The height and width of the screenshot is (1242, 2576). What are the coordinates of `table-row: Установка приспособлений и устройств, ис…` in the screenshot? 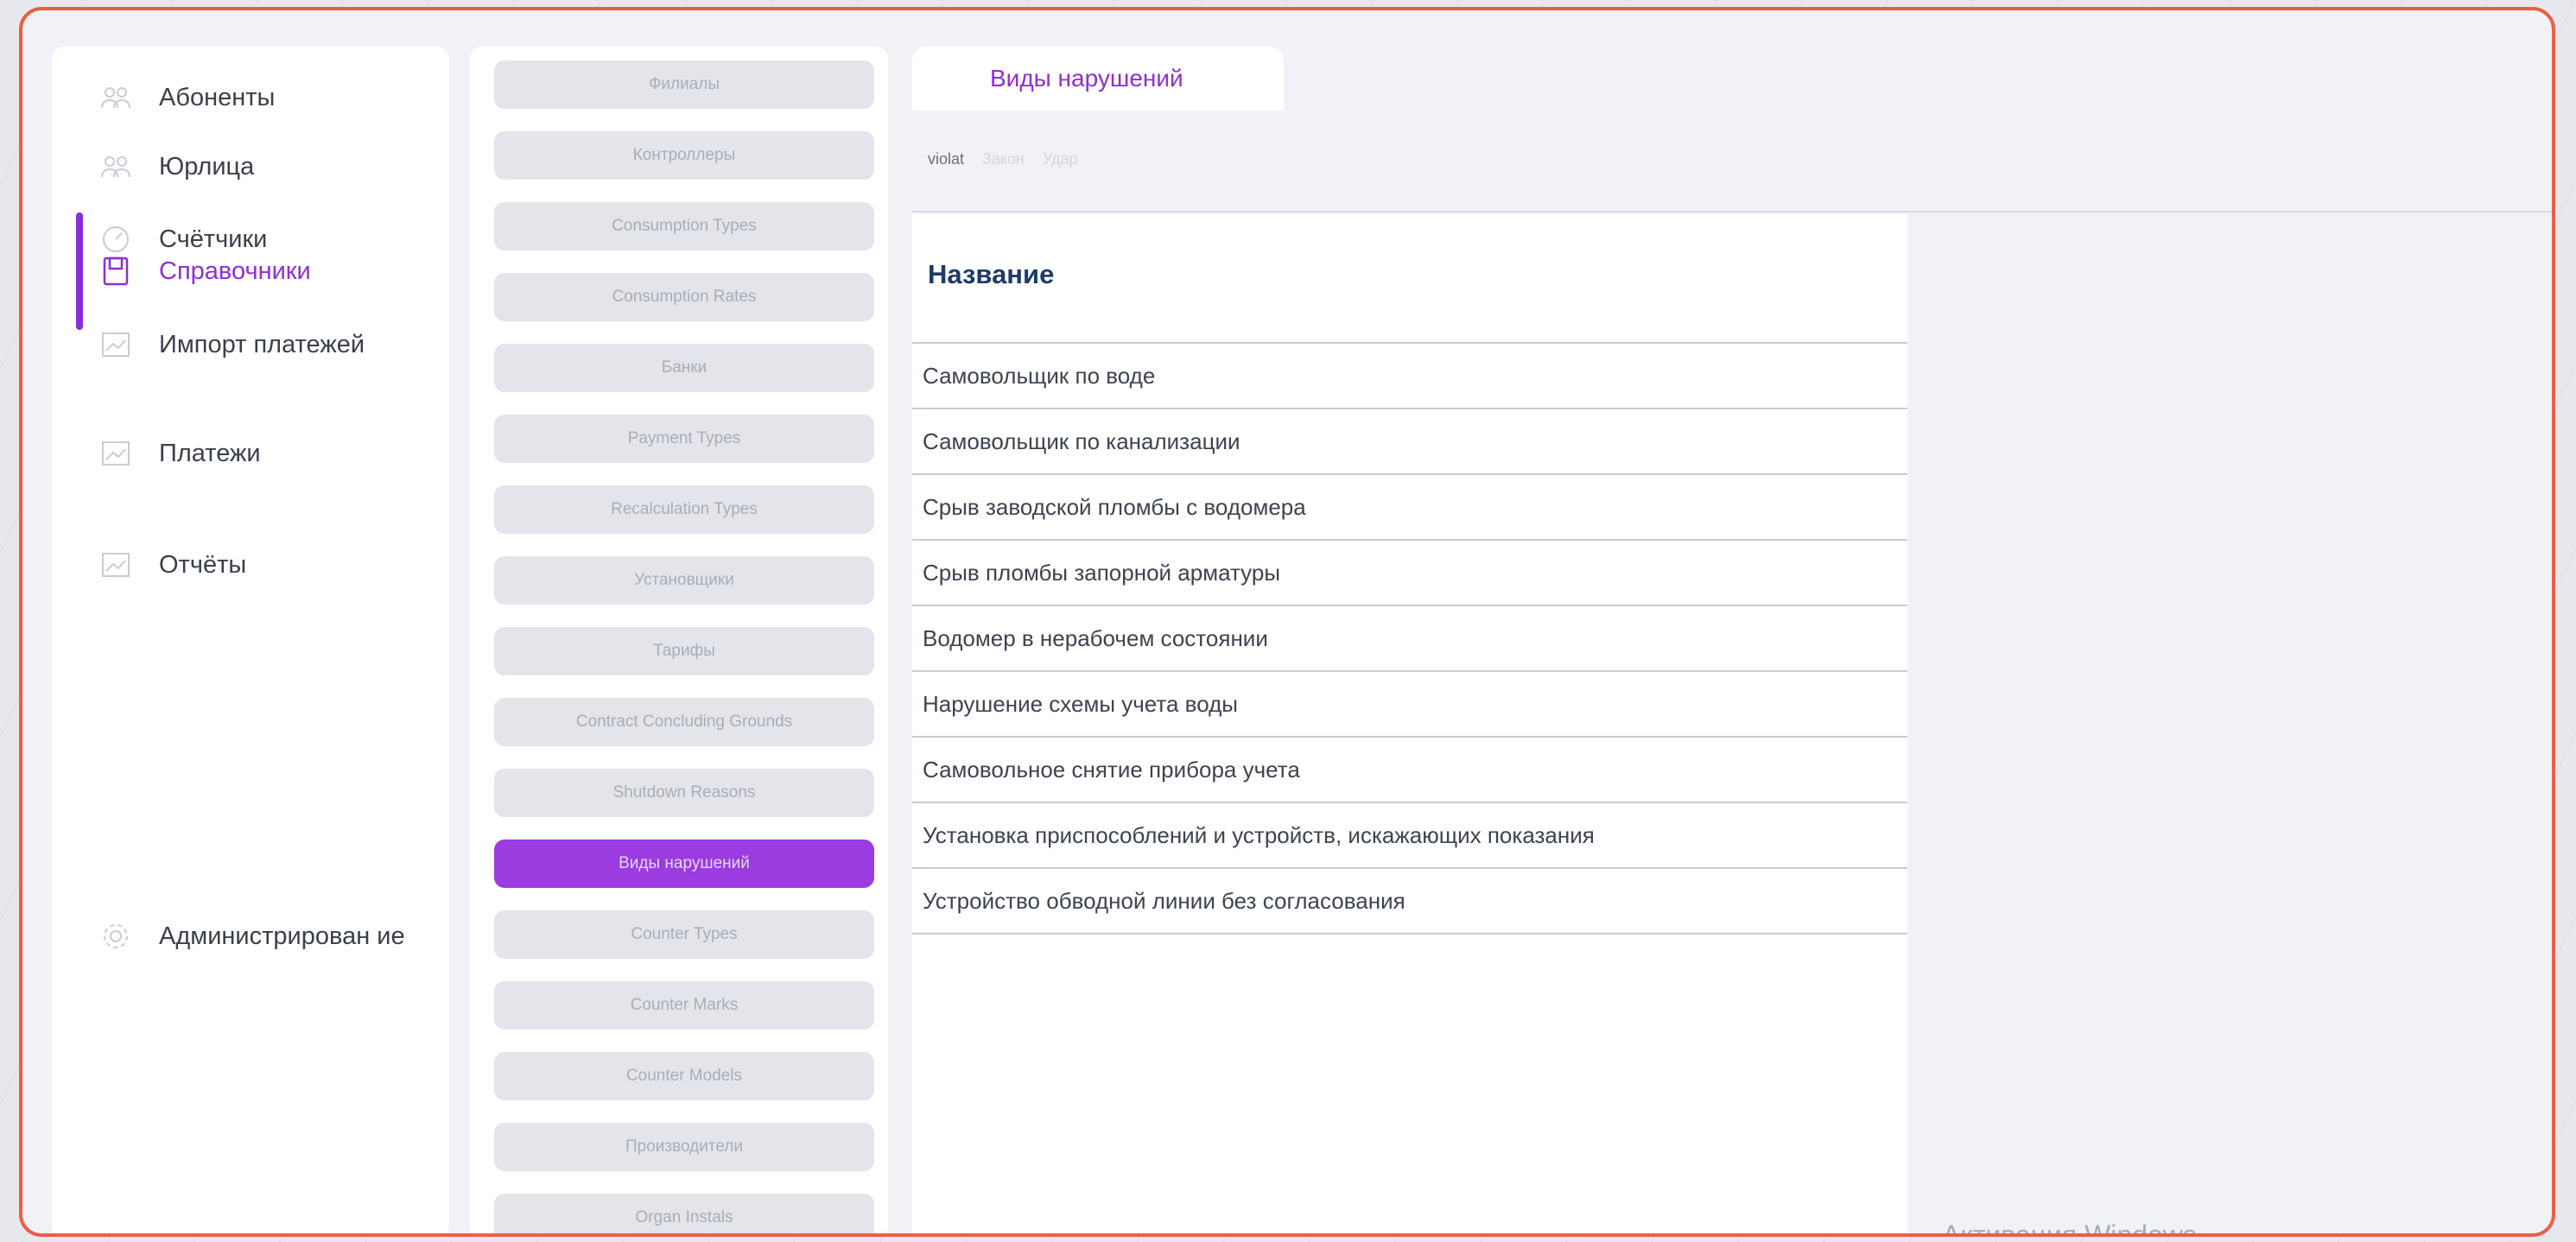 It's located at (1409, 836).